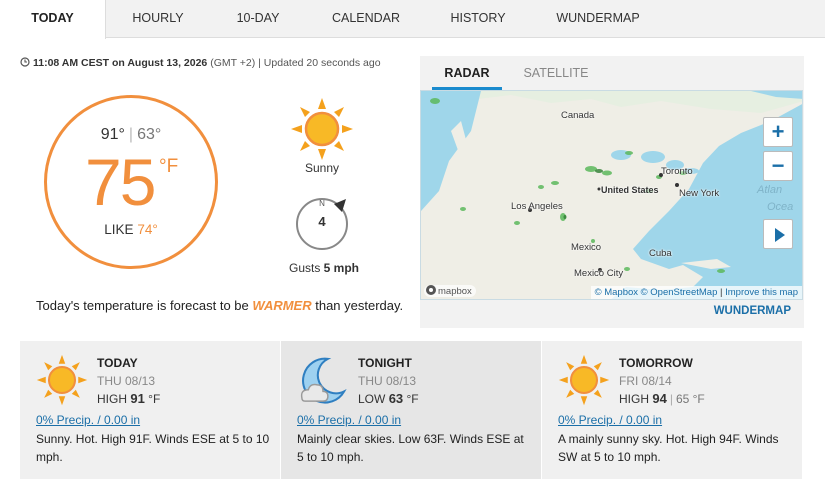 Image resolution: width=825 pixels, height=479 pixels. Describe the element at coordinates (690, 399) in the screenshot. I see `forecast-temp-low: 65 °F` at that location.